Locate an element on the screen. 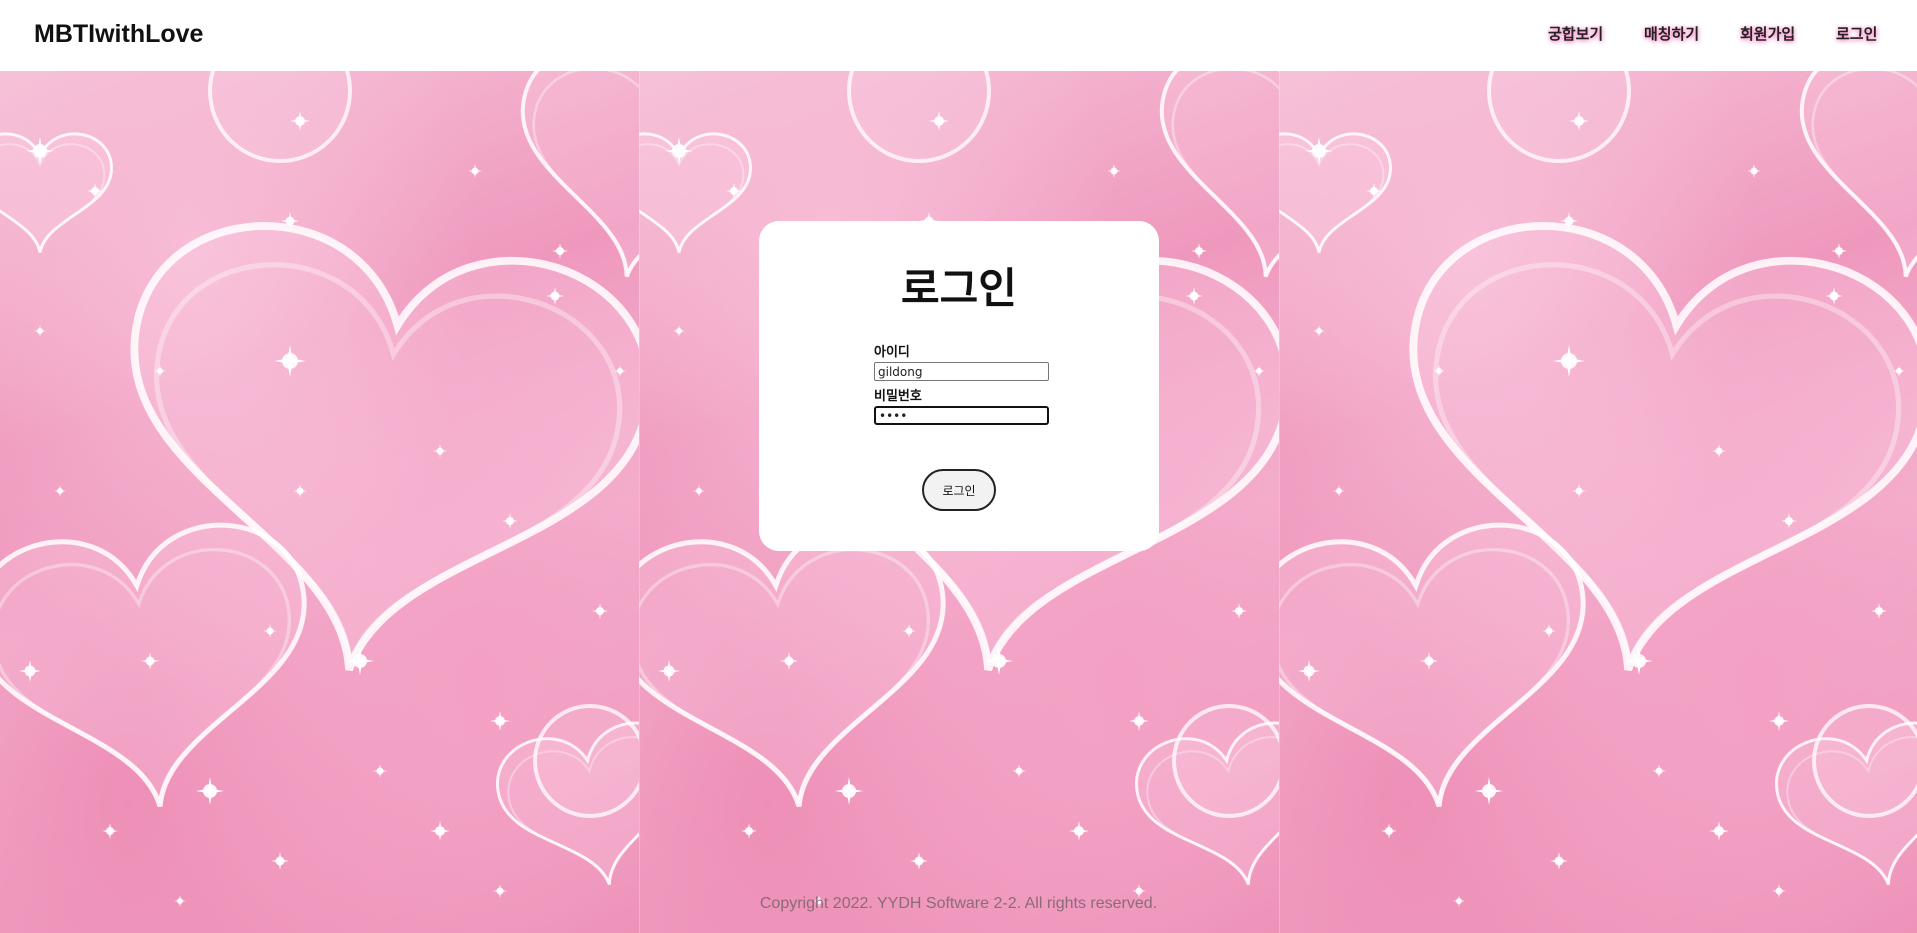 Image resolution: width=1917 pixels, height=933 pixels. password-input is located at coordinates (961, 415).